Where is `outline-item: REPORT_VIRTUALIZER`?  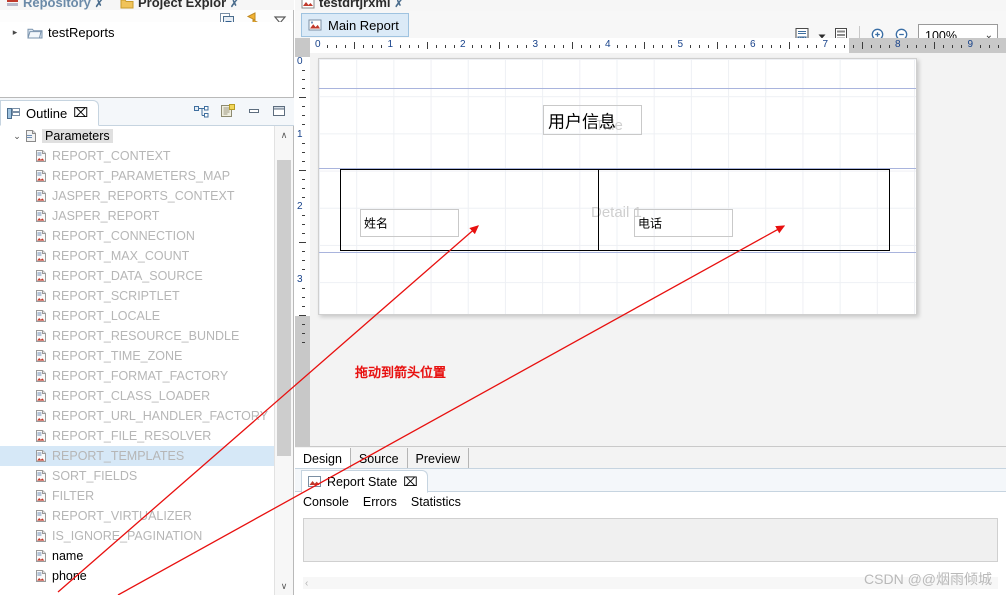
outline-item: REPORT_VIRTUALIZER is located at coordinates (137, 516).